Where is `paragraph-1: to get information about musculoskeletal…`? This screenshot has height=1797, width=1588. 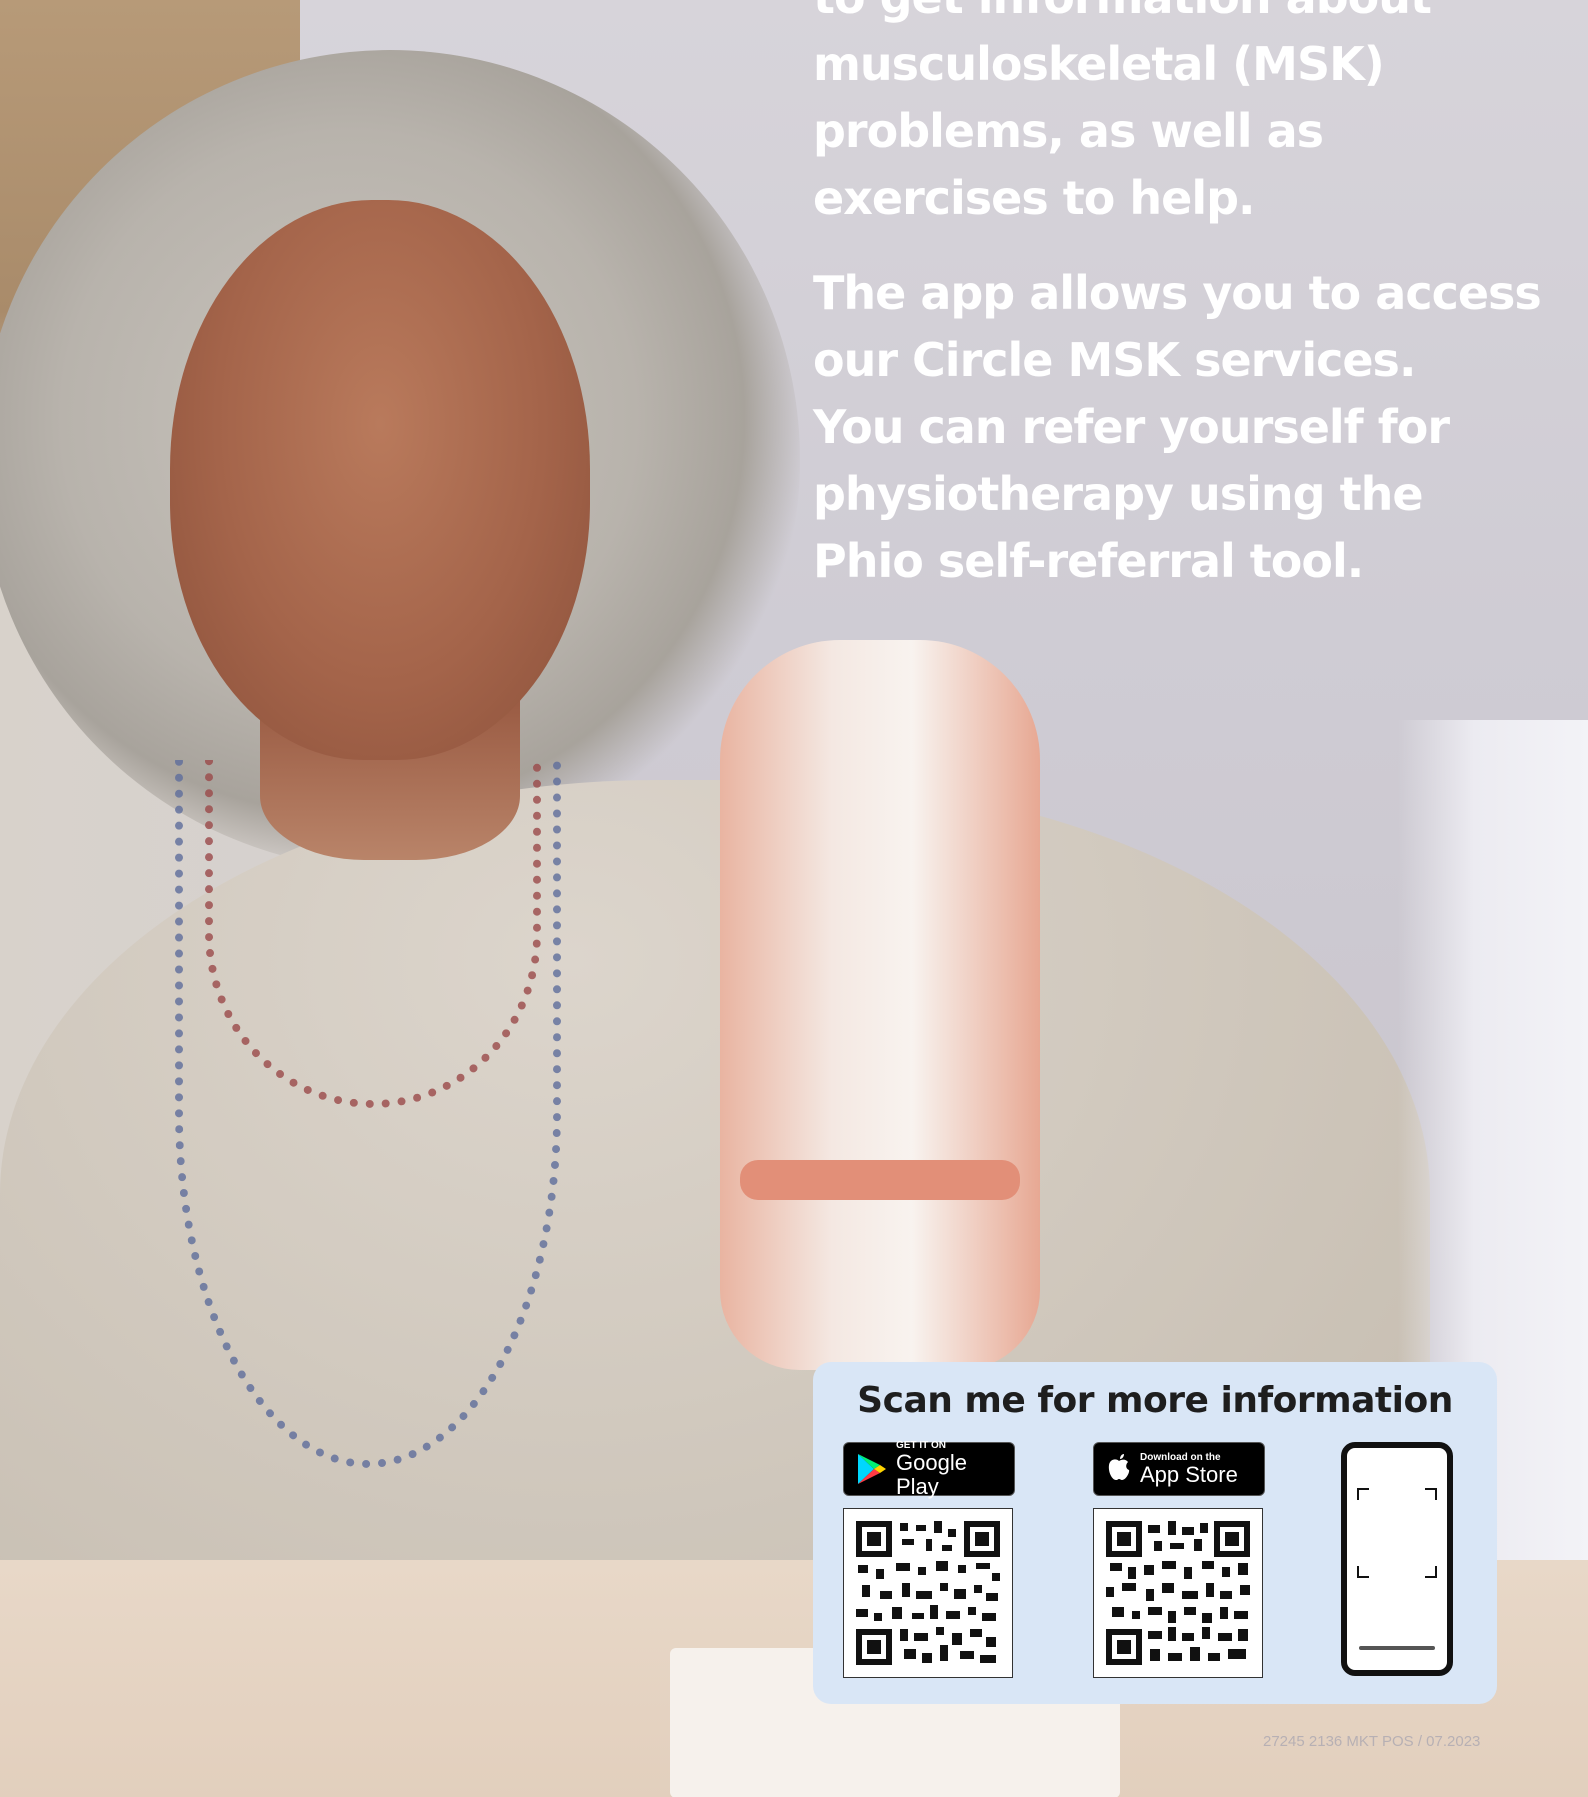
paragraph-1: to get information about musculoskeletal… is located at coordinates (1183, 116).